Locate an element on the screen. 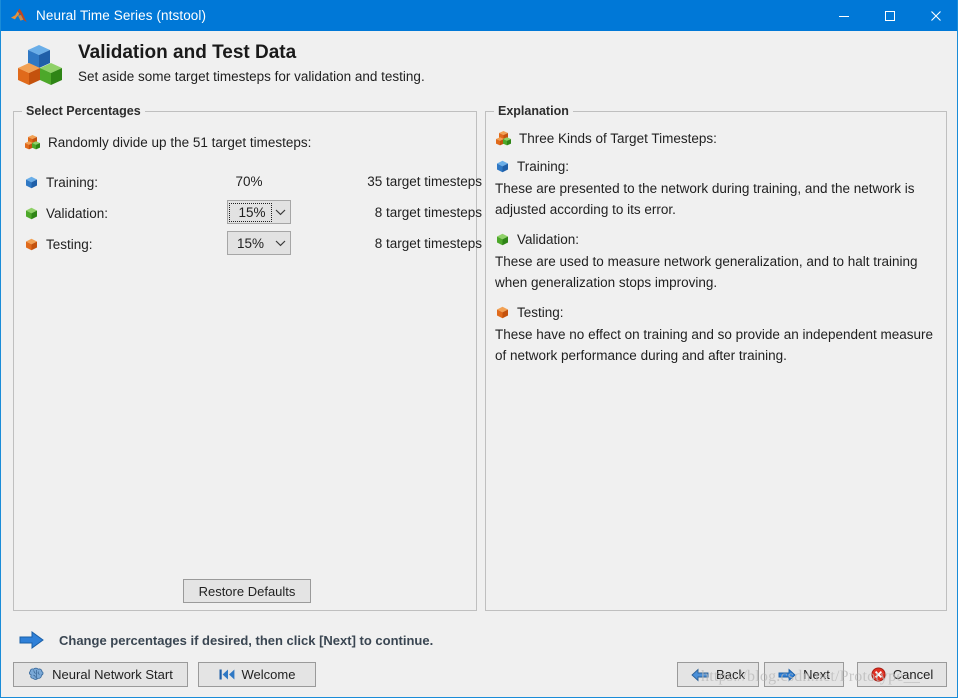  close-icon is located at coordinates (936, 15).